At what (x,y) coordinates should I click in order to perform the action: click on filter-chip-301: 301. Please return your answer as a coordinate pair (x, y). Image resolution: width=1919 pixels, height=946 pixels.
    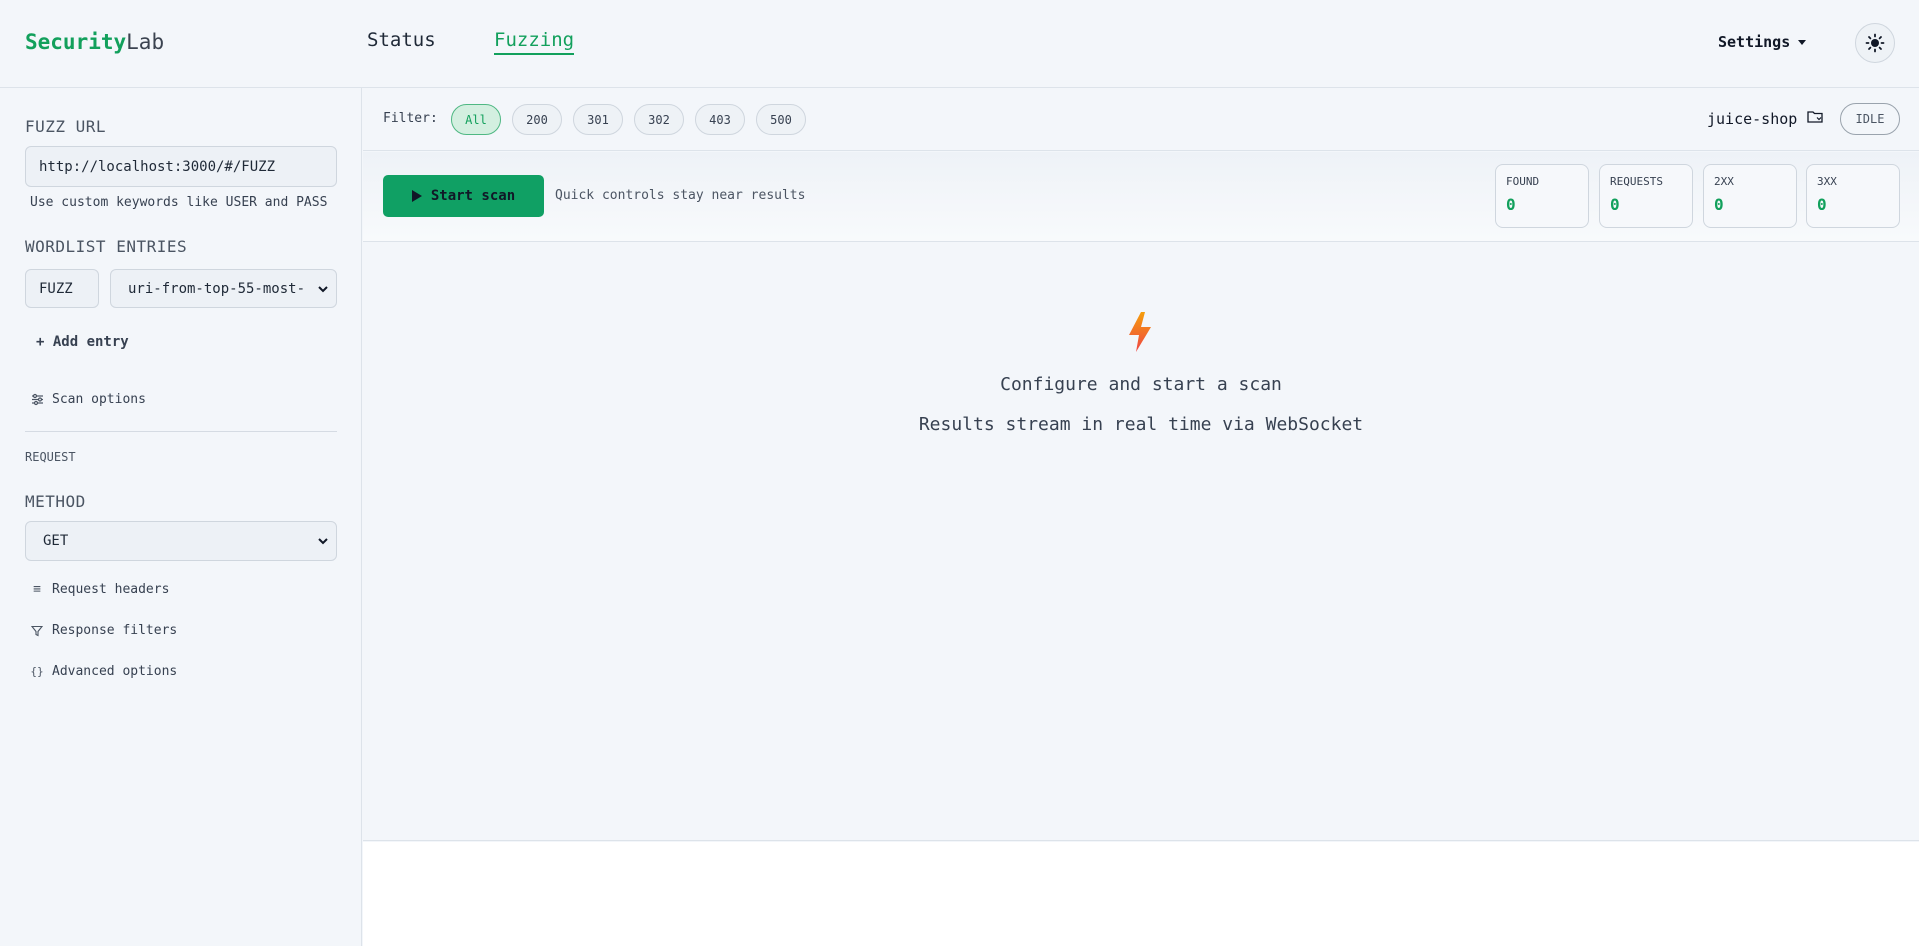
    Looking at the image, I should click on (598, 119).